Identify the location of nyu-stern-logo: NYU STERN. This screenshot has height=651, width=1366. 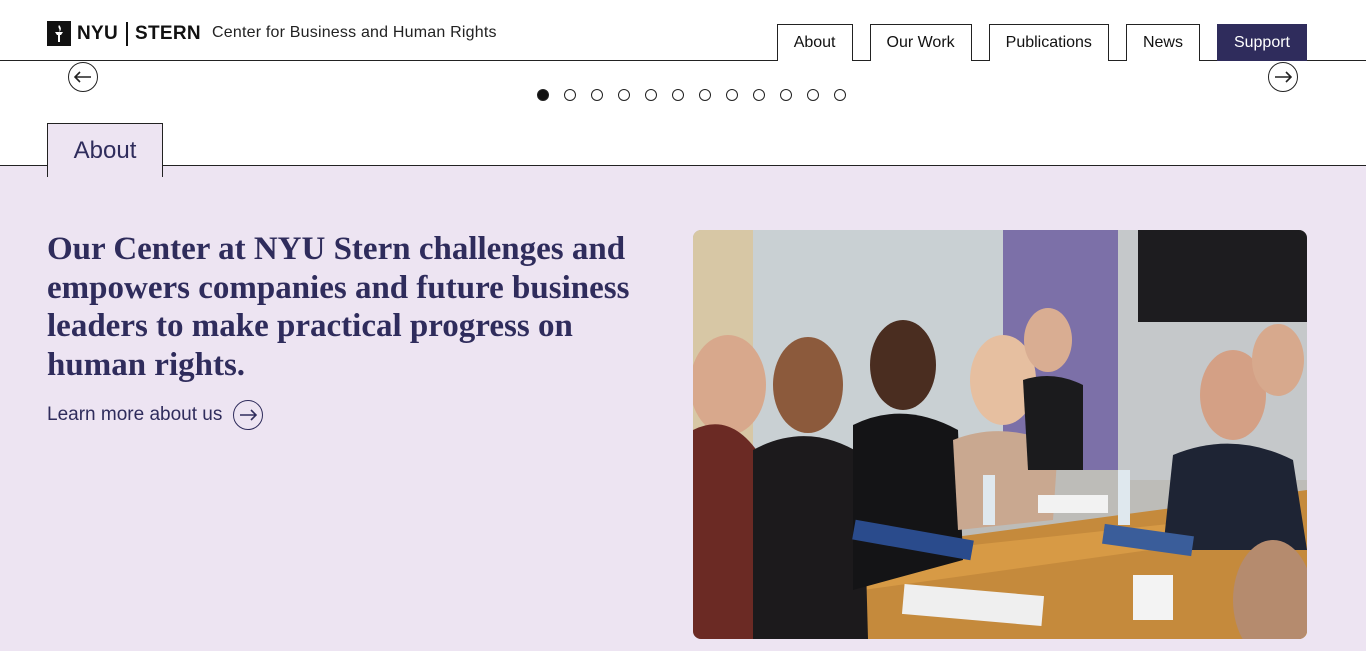
(124, 33).